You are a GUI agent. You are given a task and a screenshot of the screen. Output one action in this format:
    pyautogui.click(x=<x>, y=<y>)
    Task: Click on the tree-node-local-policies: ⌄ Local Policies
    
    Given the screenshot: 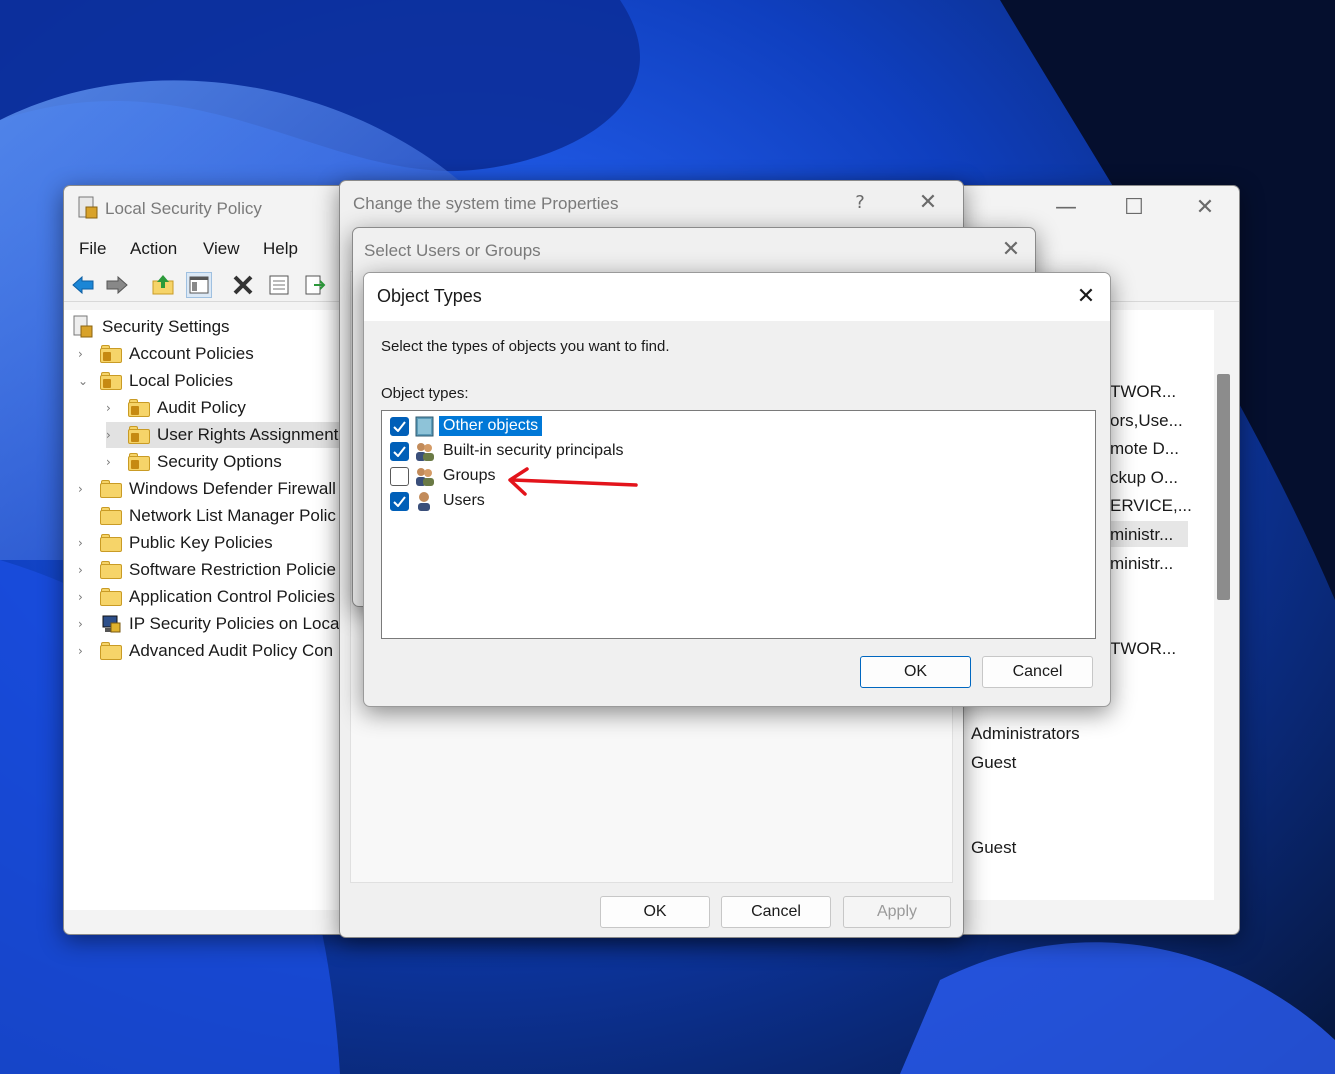 What is the action you would take?
    pyautogui.click(x=155, y=381)
    